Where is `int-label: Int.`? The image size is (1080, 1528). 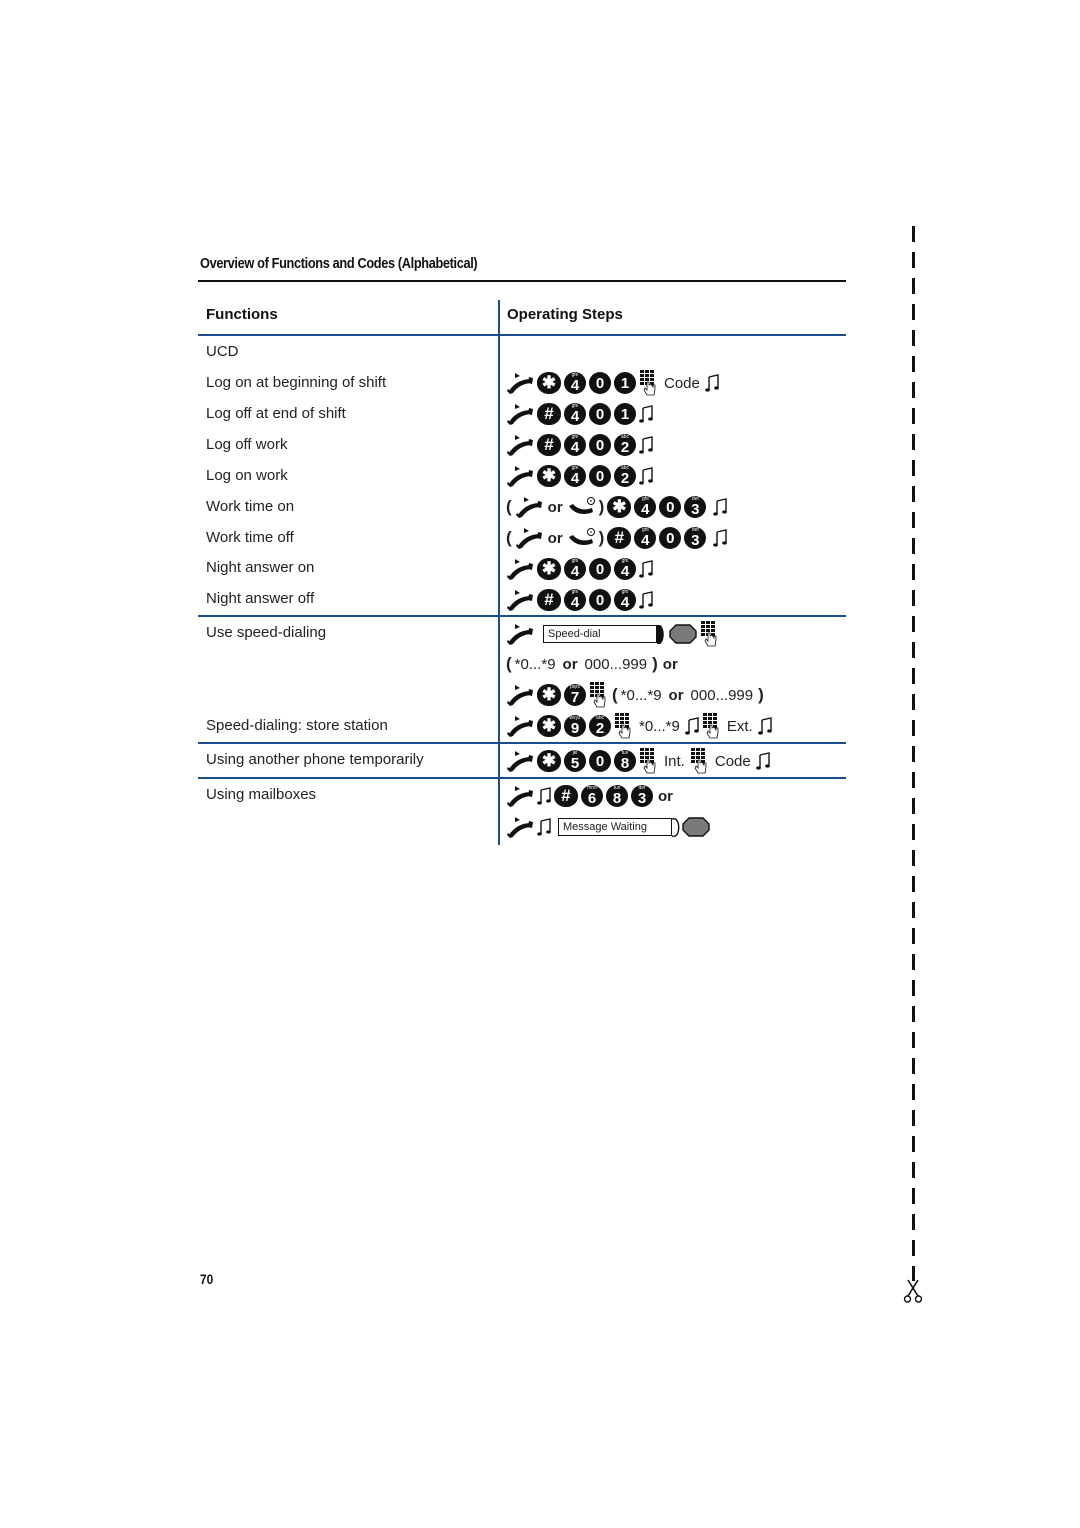
int-label: Int. is located at coordinates (674, 761).